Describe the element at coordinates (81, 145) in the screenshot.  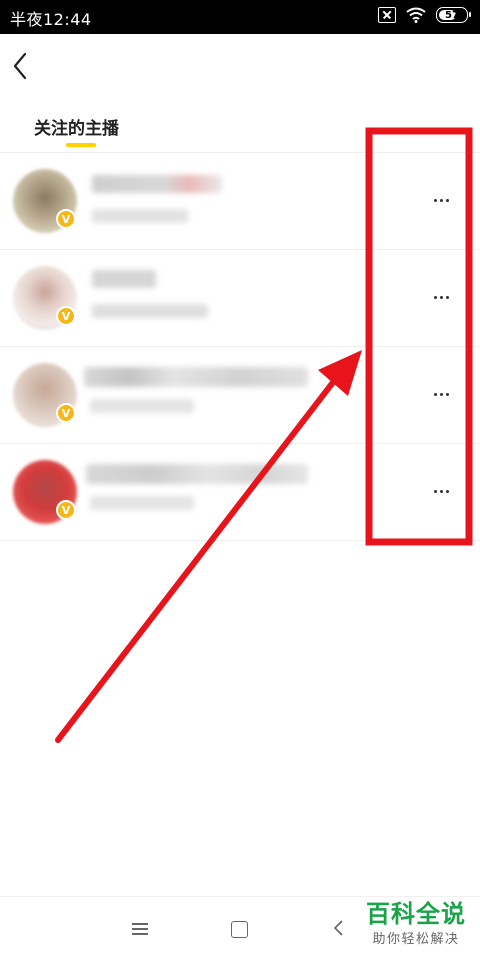
I see `tab-active-indicator` at that location.